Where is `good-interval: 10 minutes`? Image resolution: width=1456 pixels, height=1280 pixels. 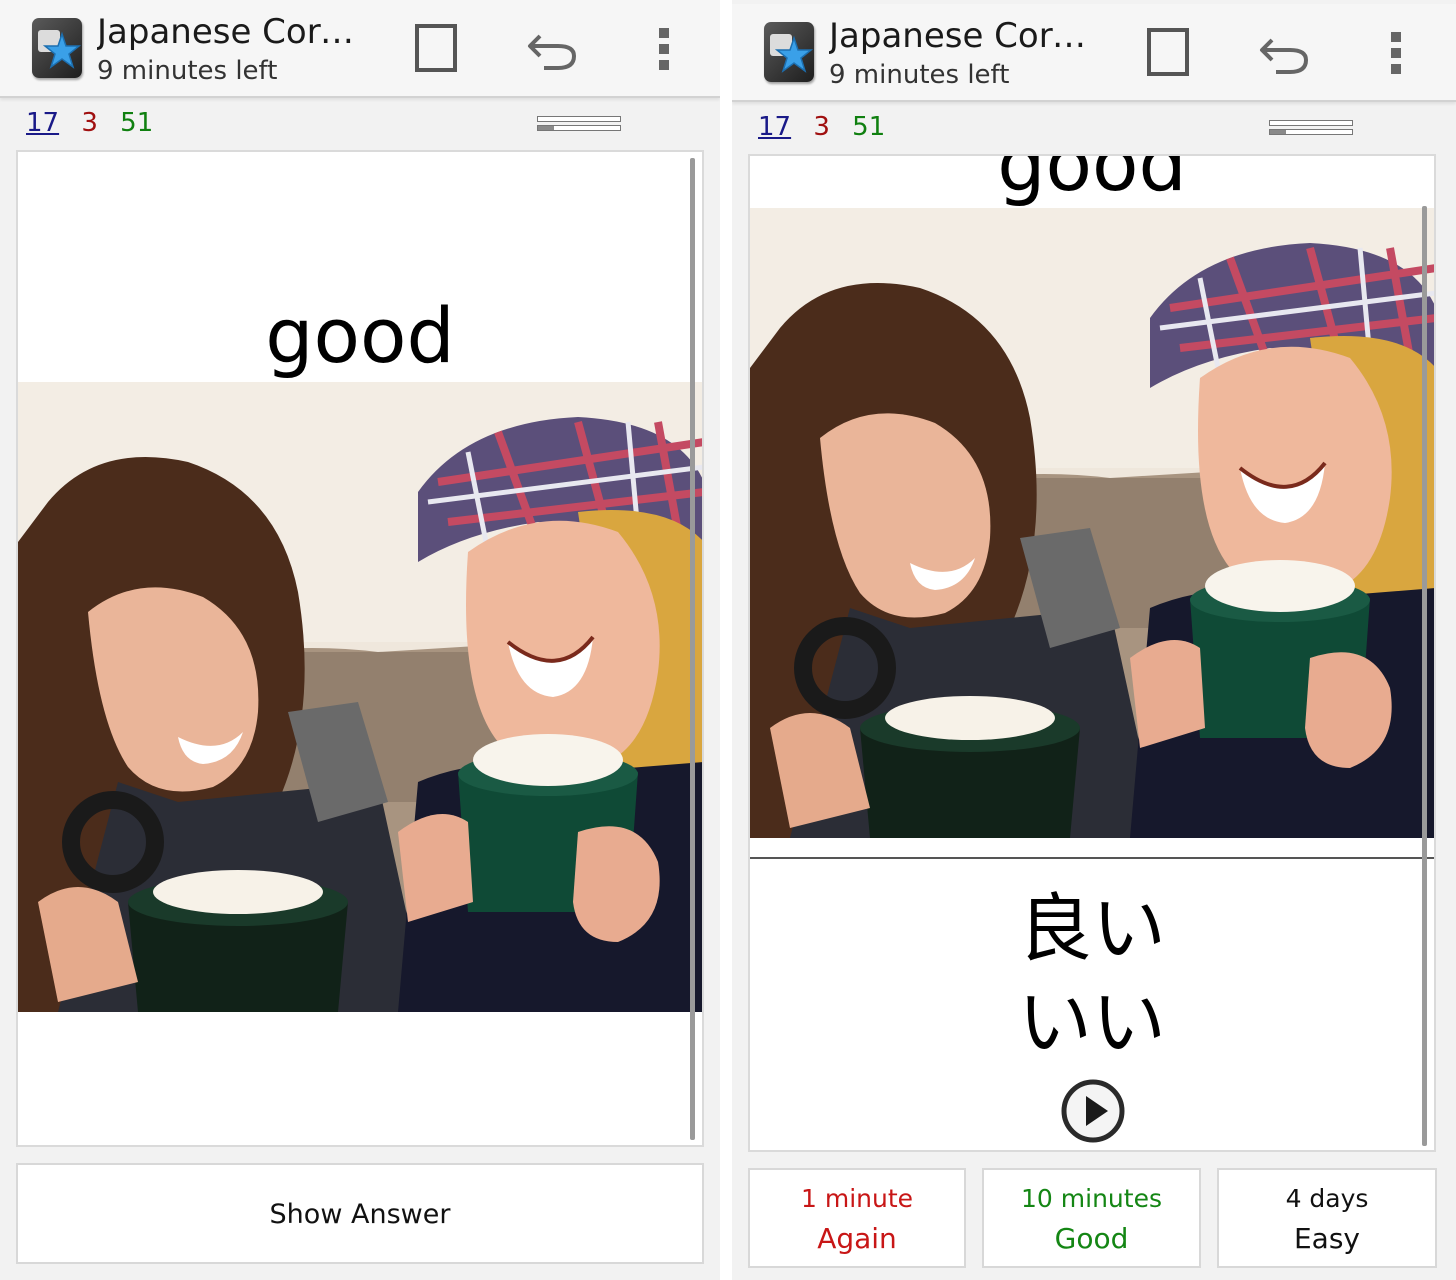
good-interval: 10 minutes is located at coordinates (1091, 1198).